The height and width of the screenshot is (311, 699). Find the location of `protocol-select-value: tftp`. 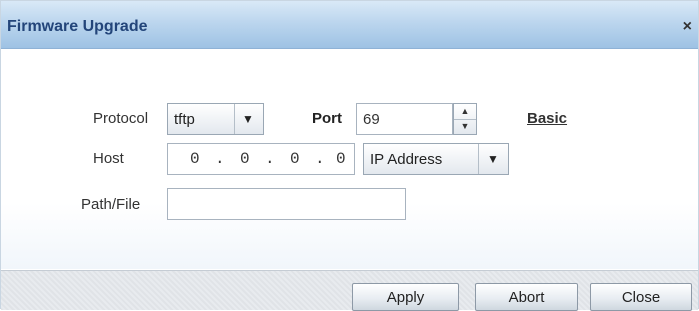

protocol-select-value: tftp is located at coordinates (184, 119).